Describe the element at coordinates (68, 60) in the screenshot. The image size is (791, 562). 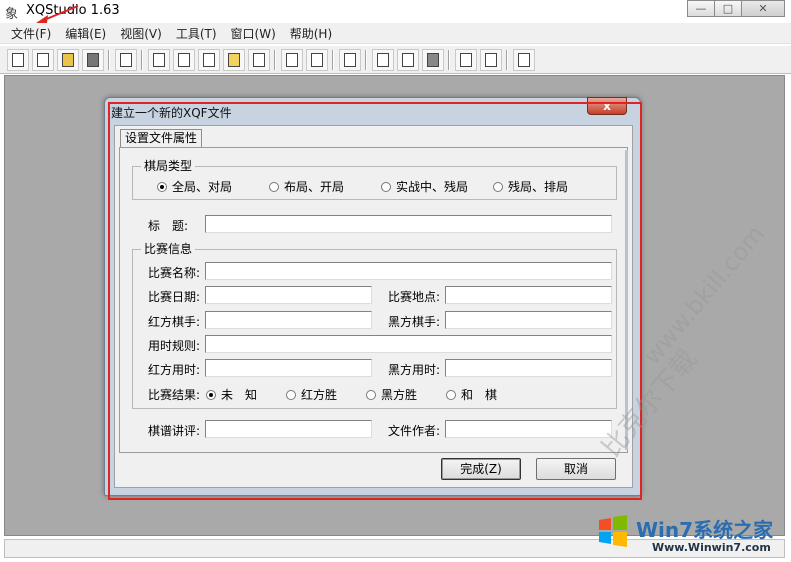
I see `open-folder-icon` at that location.